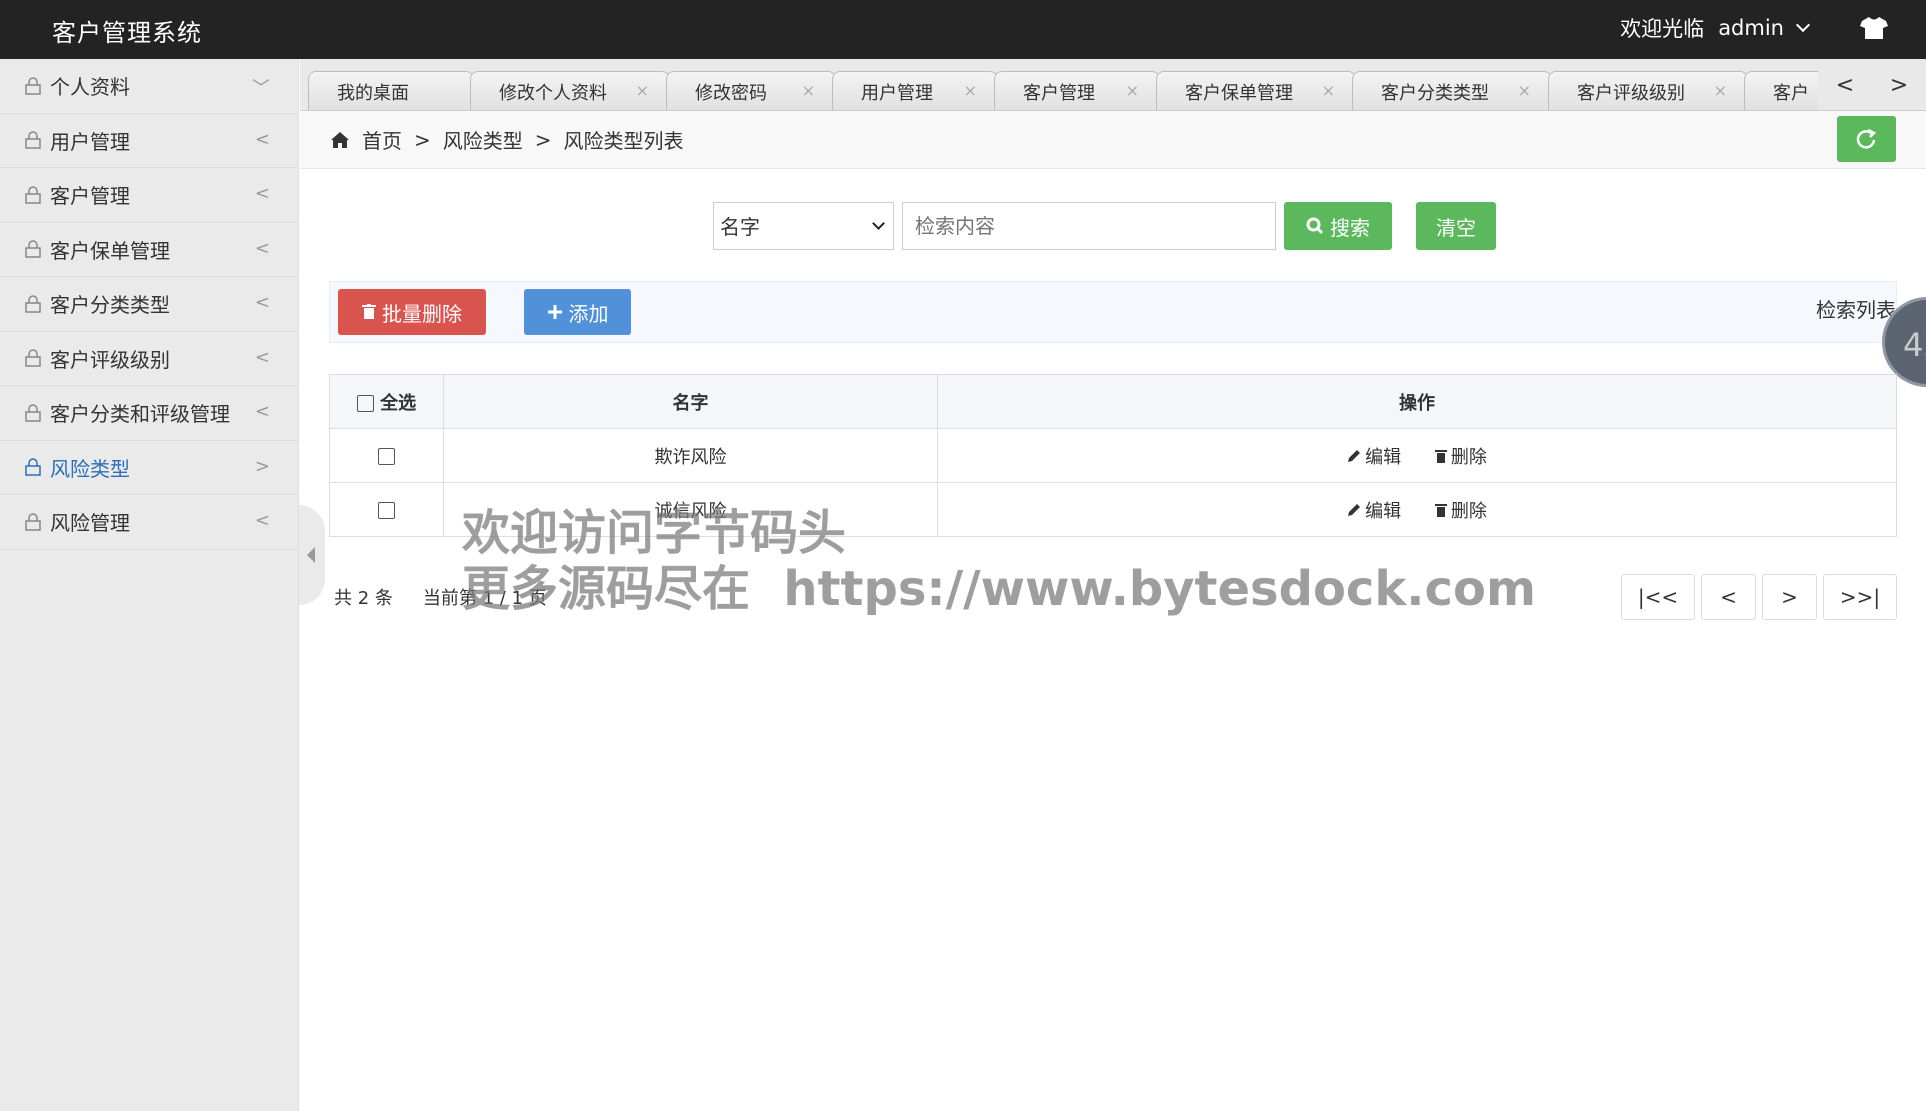 The width and height of the screenshot is (1926, 1111). What do you see at coordinates (963, 29) in the screenshot?
I see `top-header: 客户管理系统 欢迎光临 admin` at bounding box center [963, 29].